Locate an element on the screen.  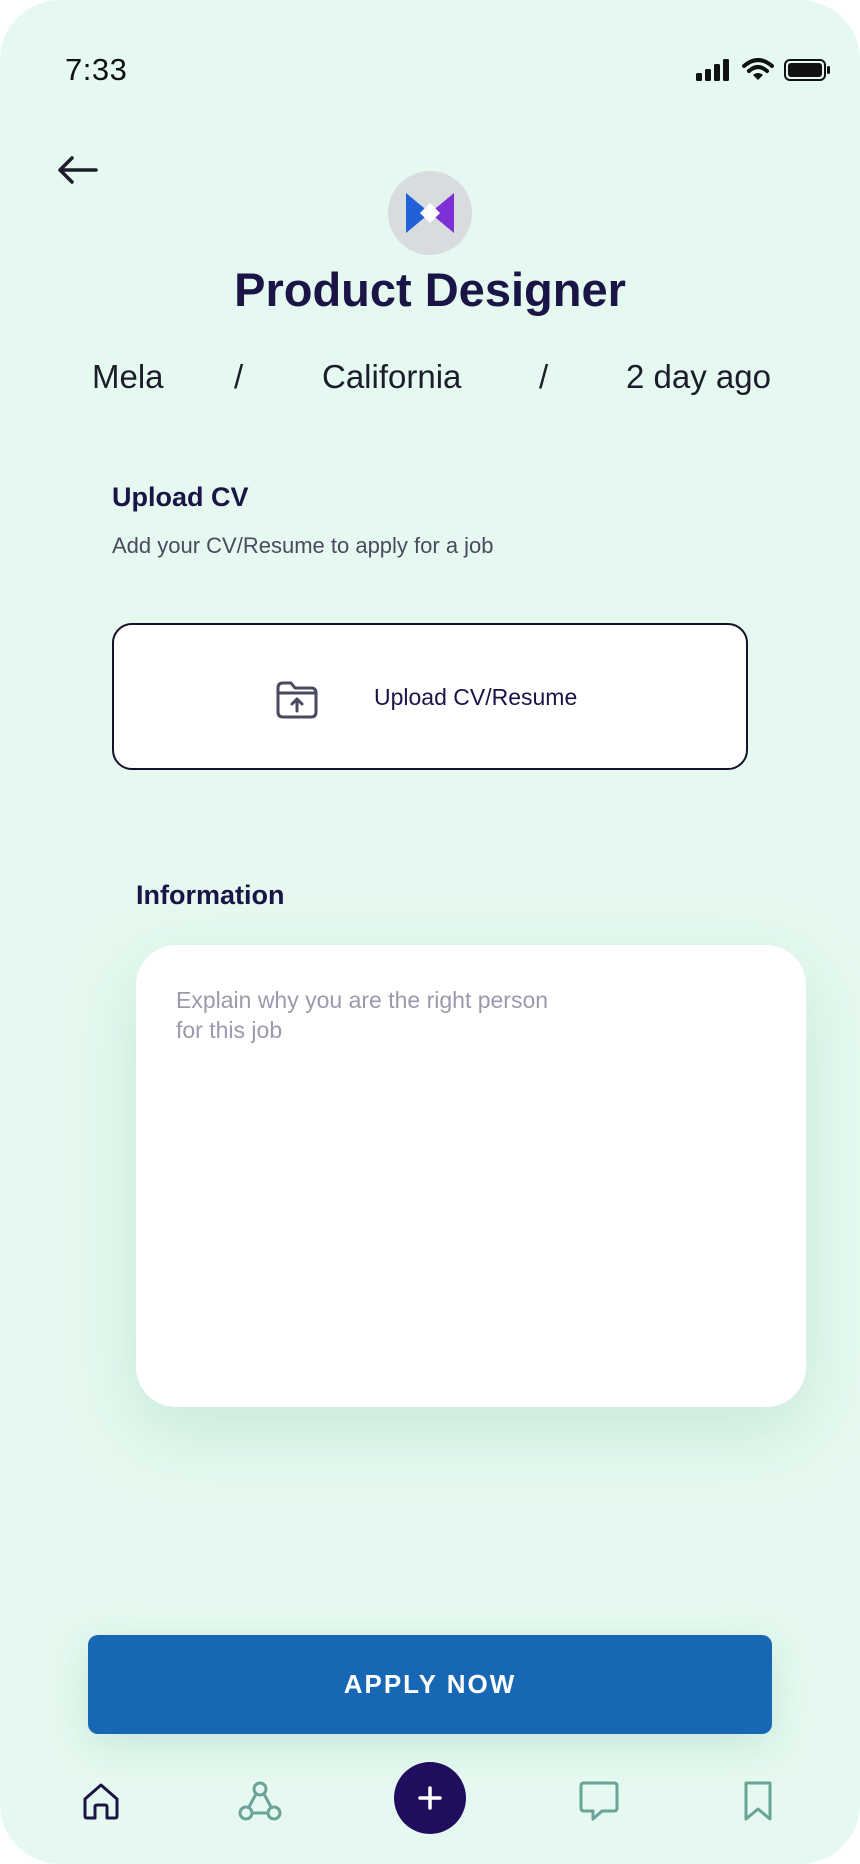
upload-cv-subtitle: Add your CV/Resume to apply for a job is located at coordinates (303, 545).